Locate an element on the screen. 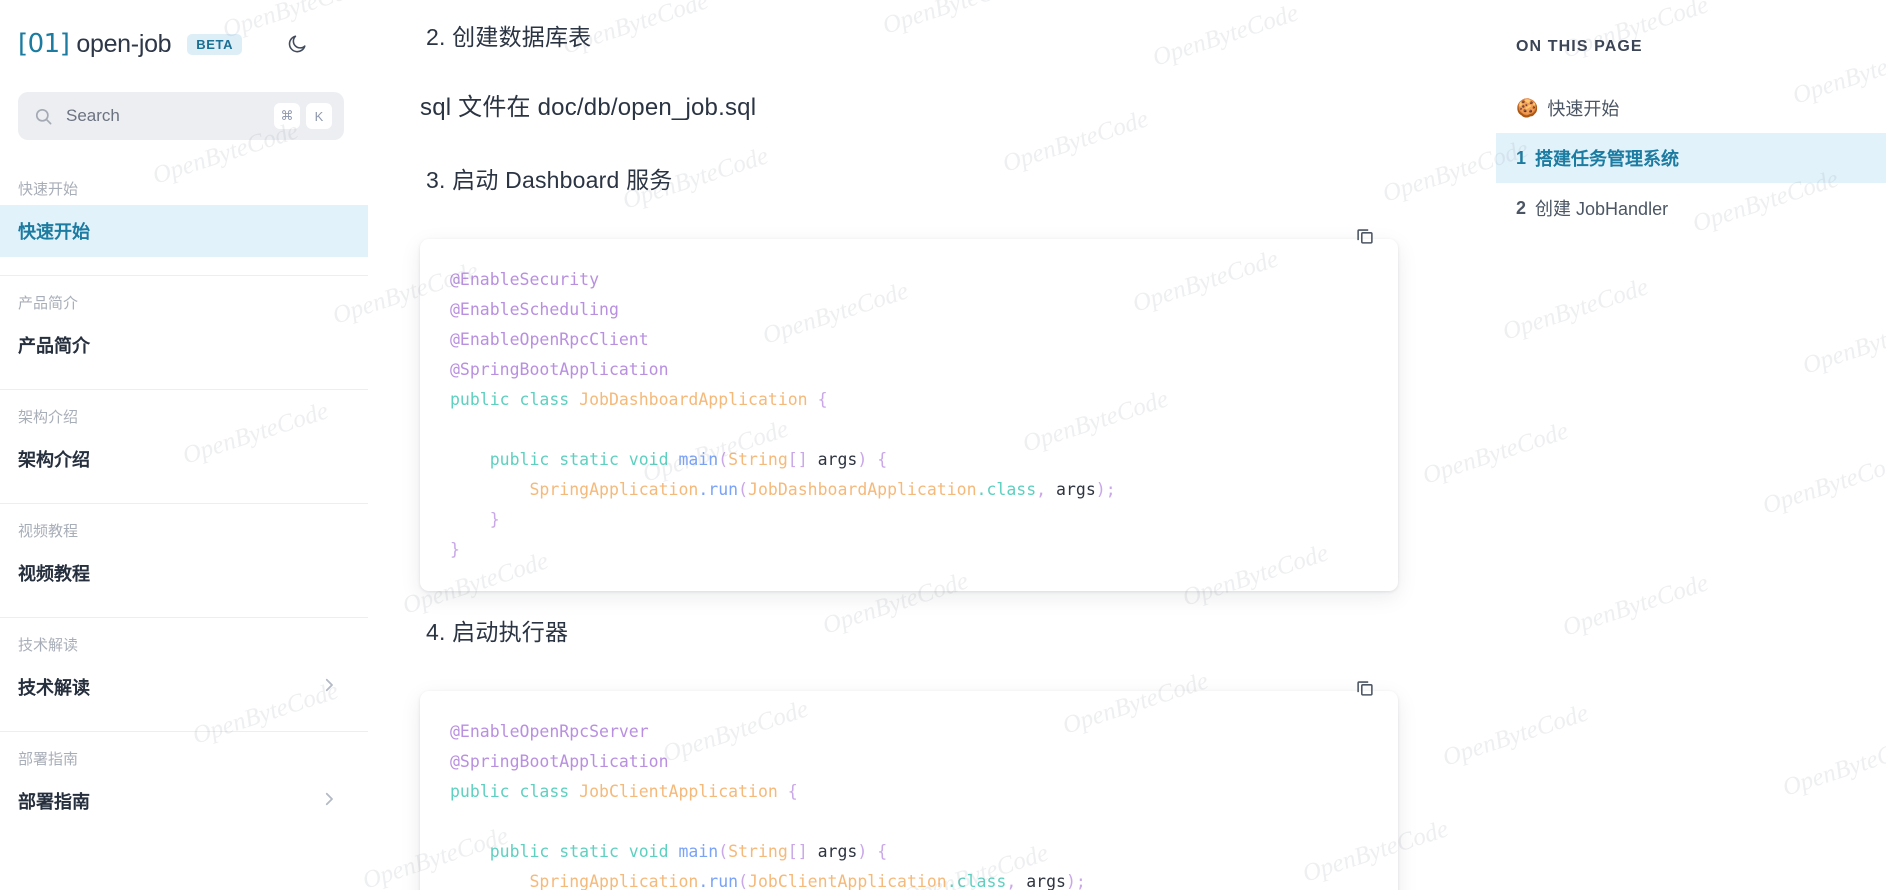 The width and height of the screenshot is (1886, 890). code-token: .run is located at coordinates (718, 881).